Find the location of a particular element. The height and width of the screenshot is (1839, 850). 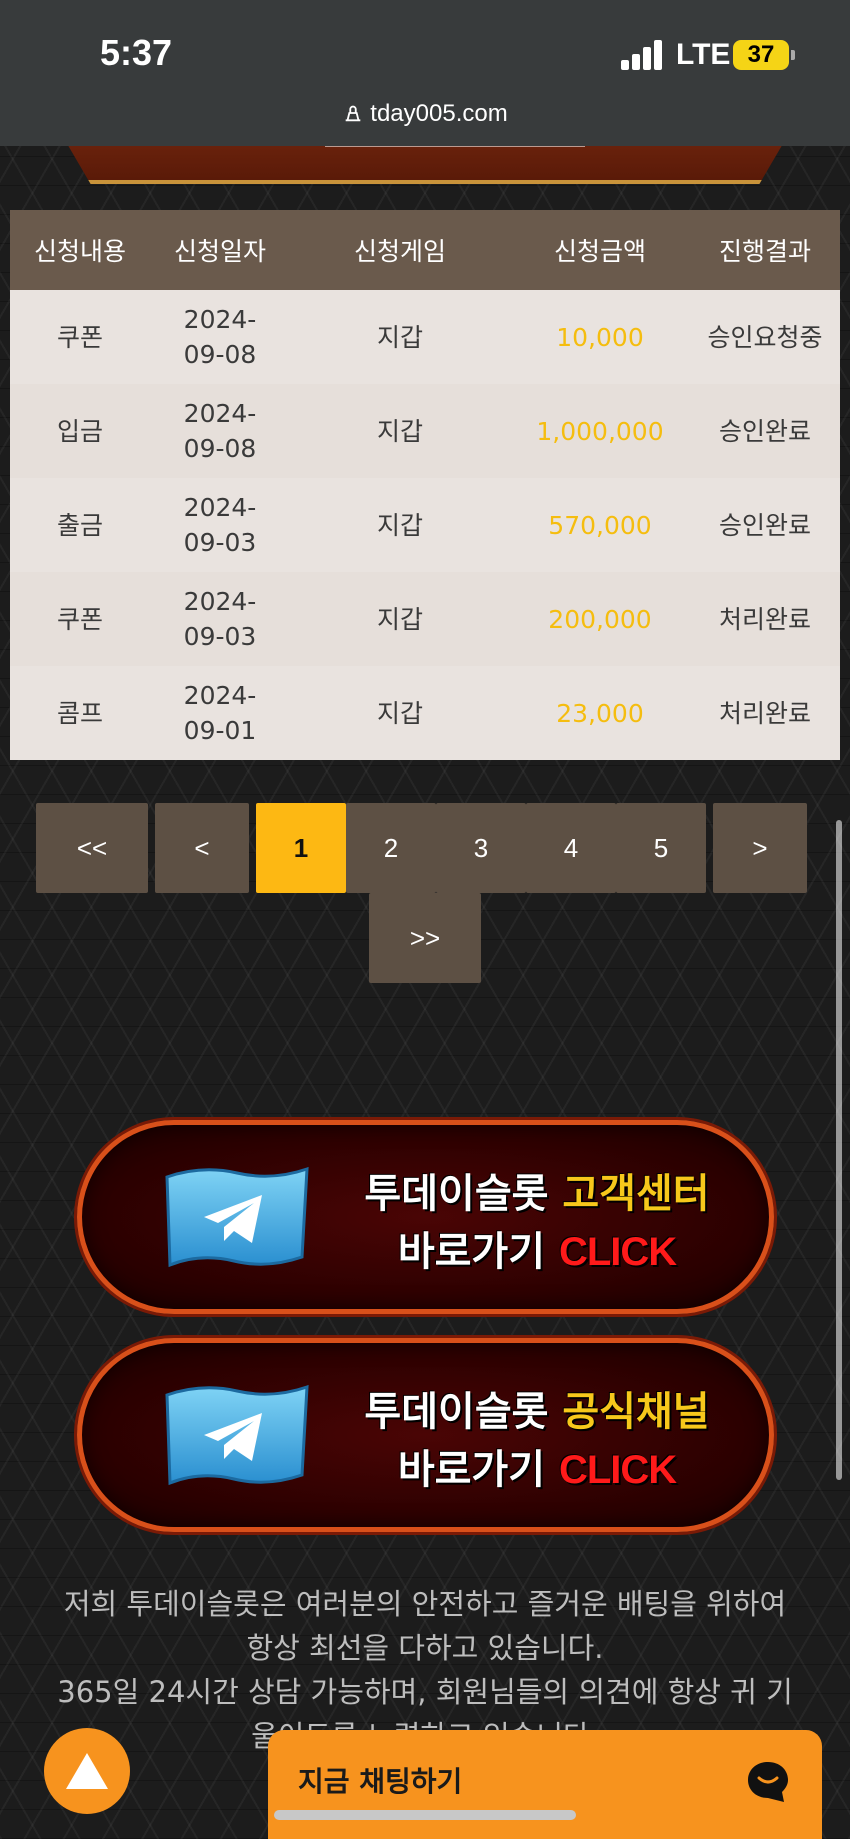

official-channel-button: 투데이슬롯 공식채널 바로가기 CLICK is located at coordinates (425, 1435).